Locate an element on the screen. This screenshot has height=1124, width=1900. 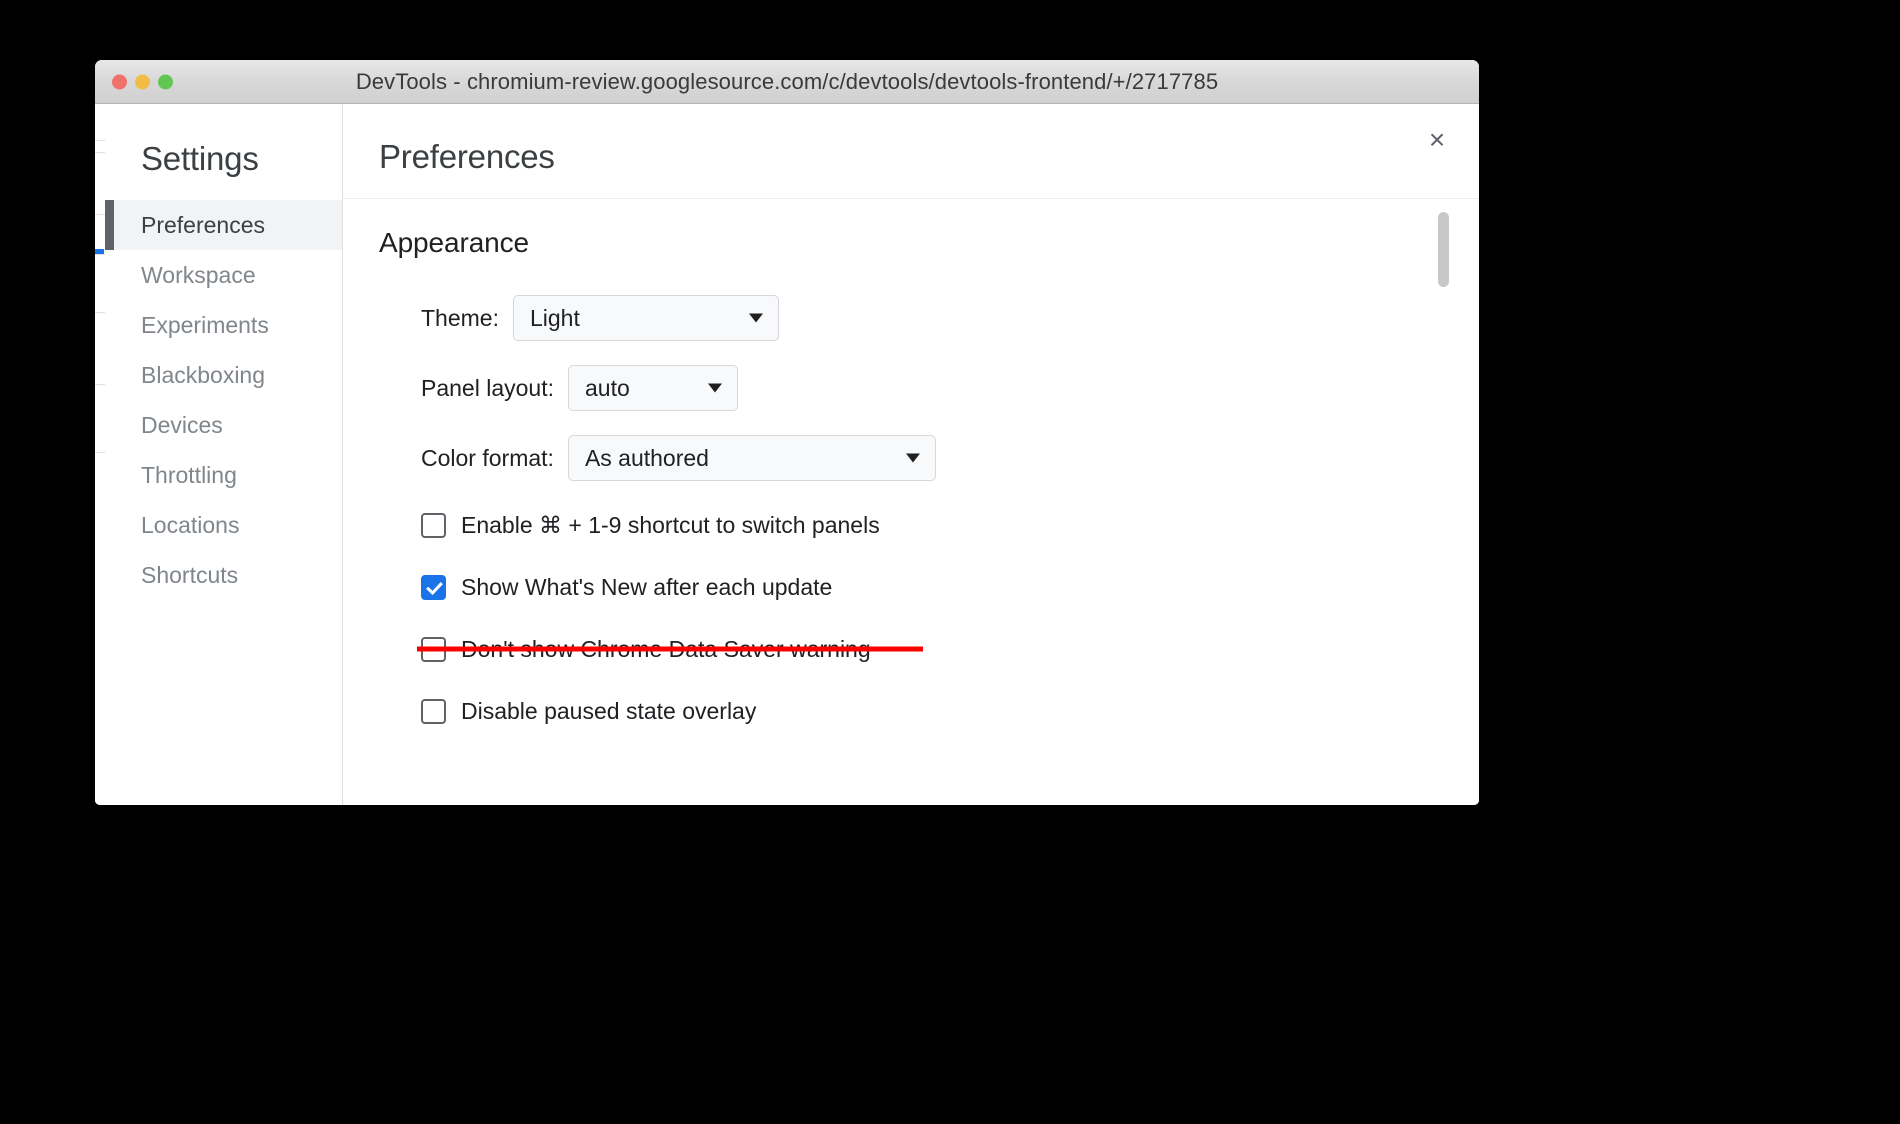
sidebar-item-label: Locations is located at coordinates (190, 524).